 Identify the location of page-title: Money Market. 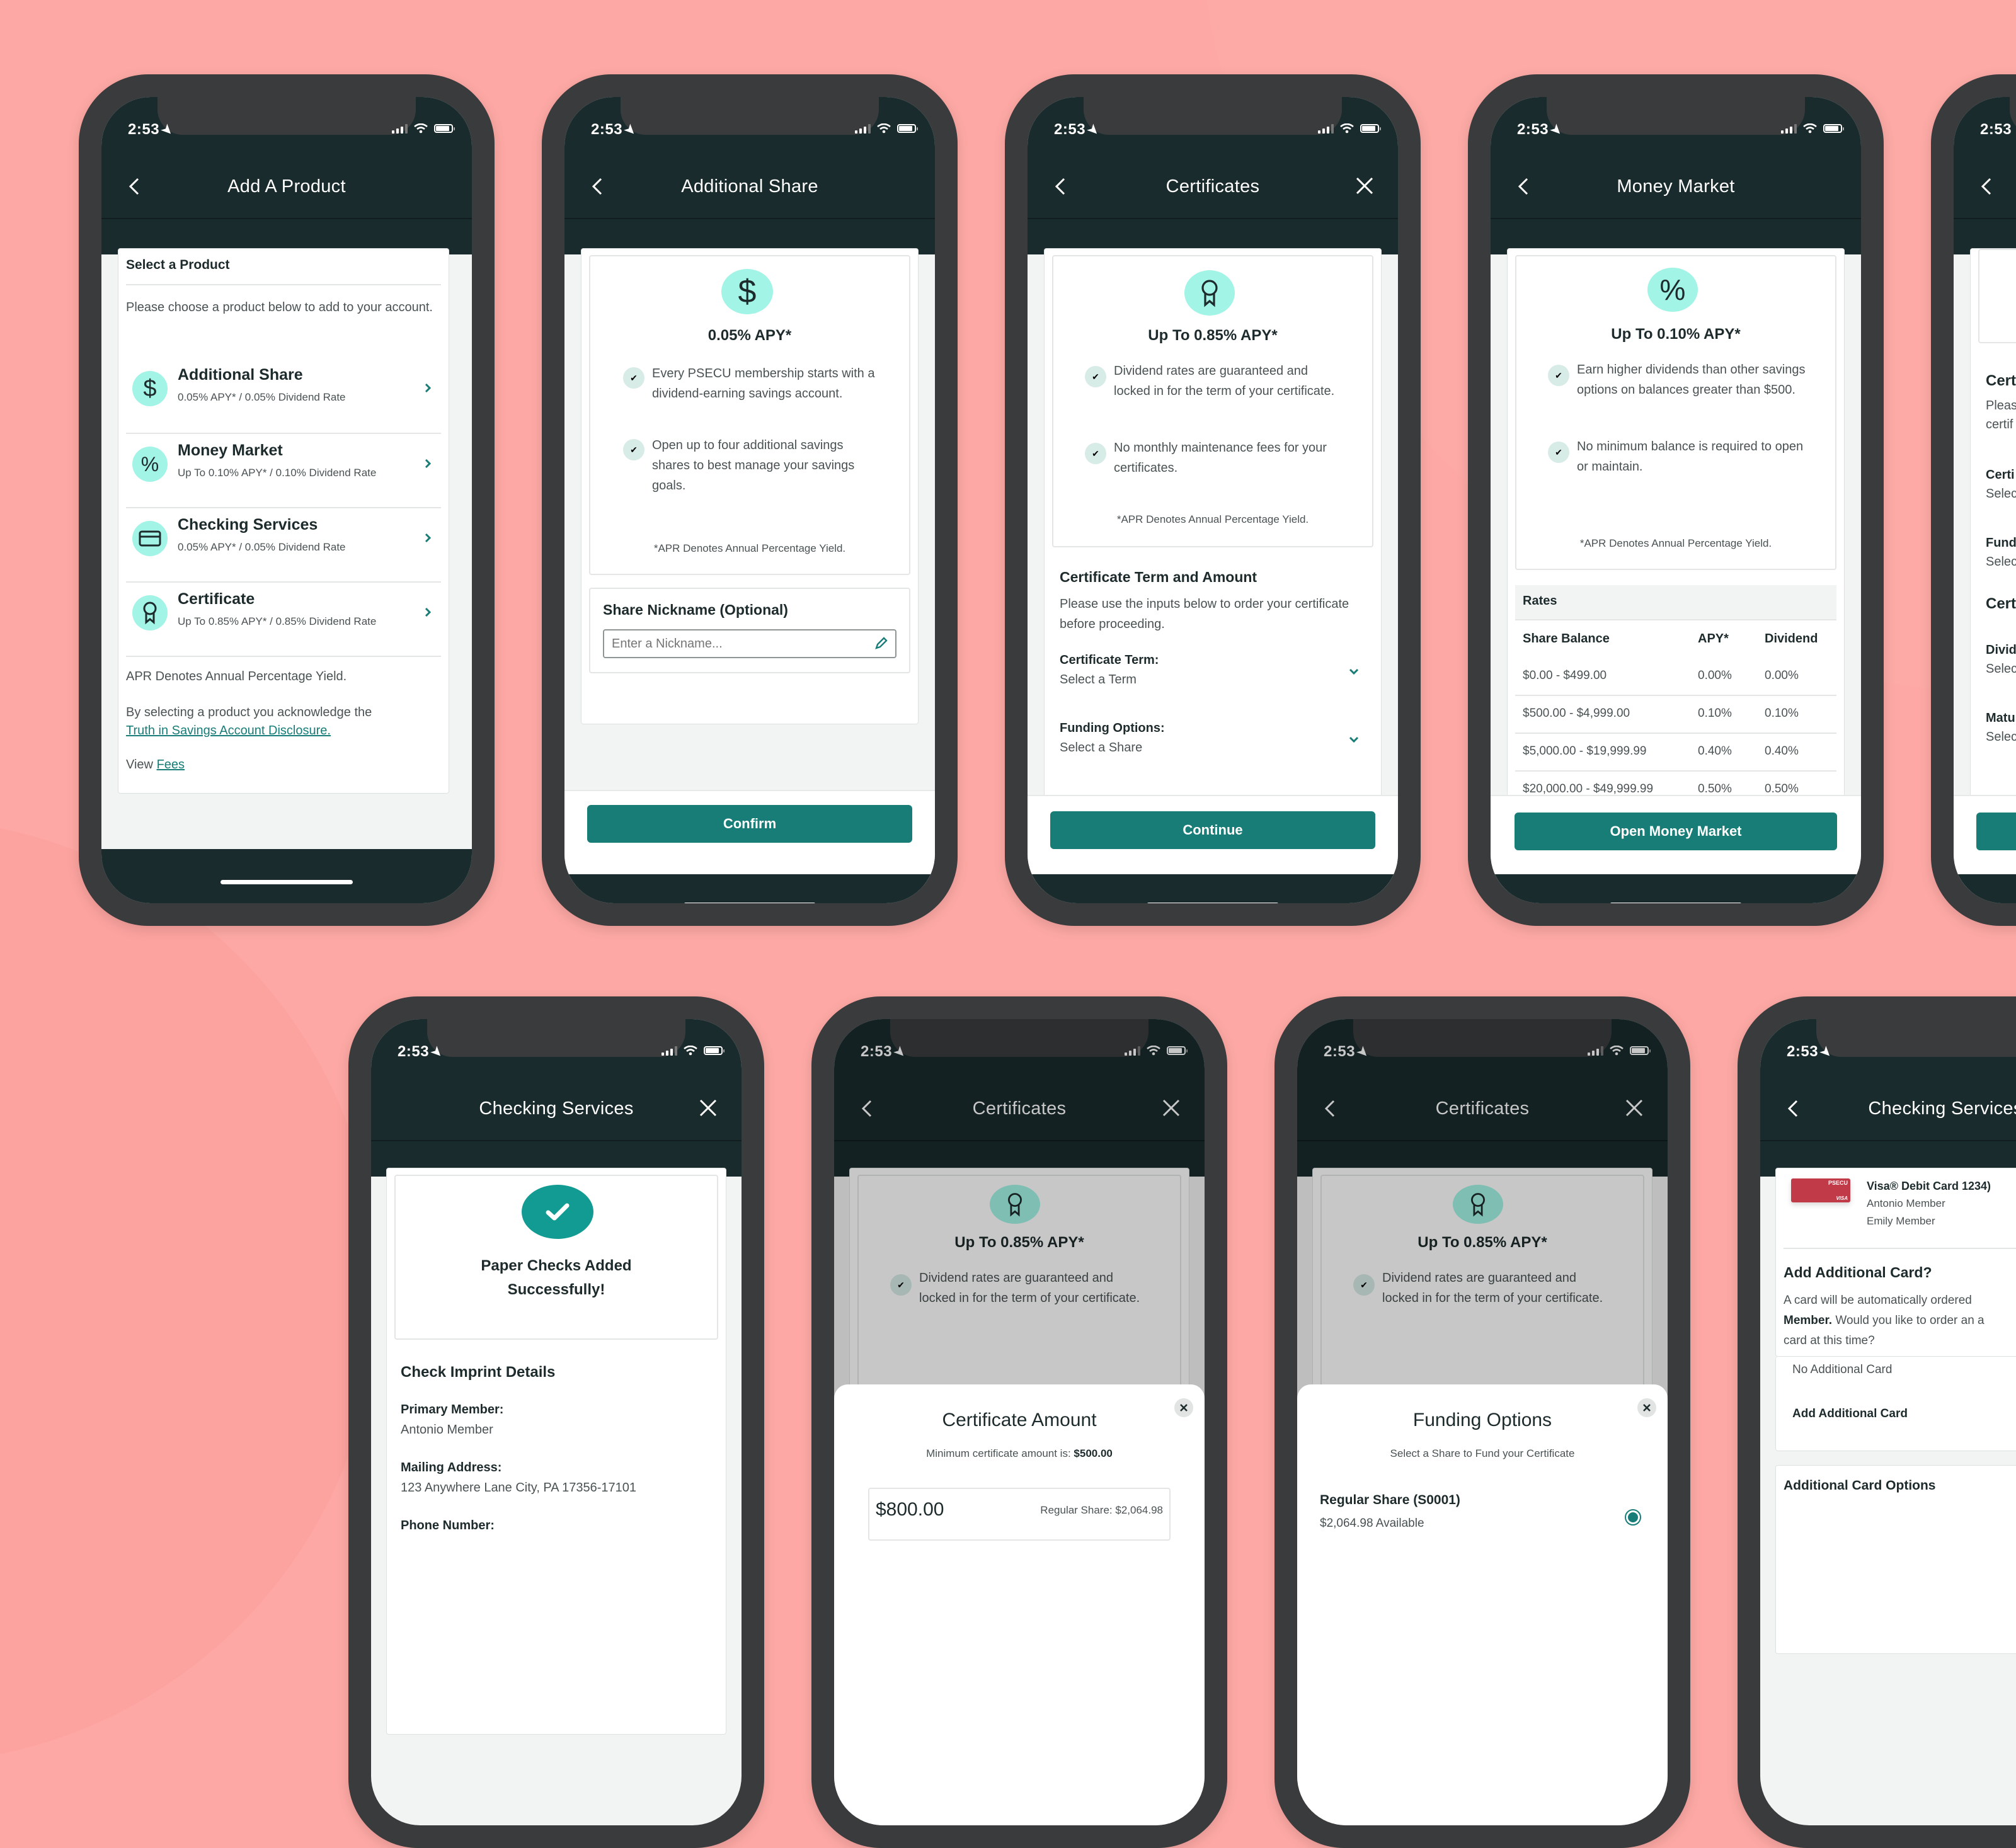
(1676, 186).